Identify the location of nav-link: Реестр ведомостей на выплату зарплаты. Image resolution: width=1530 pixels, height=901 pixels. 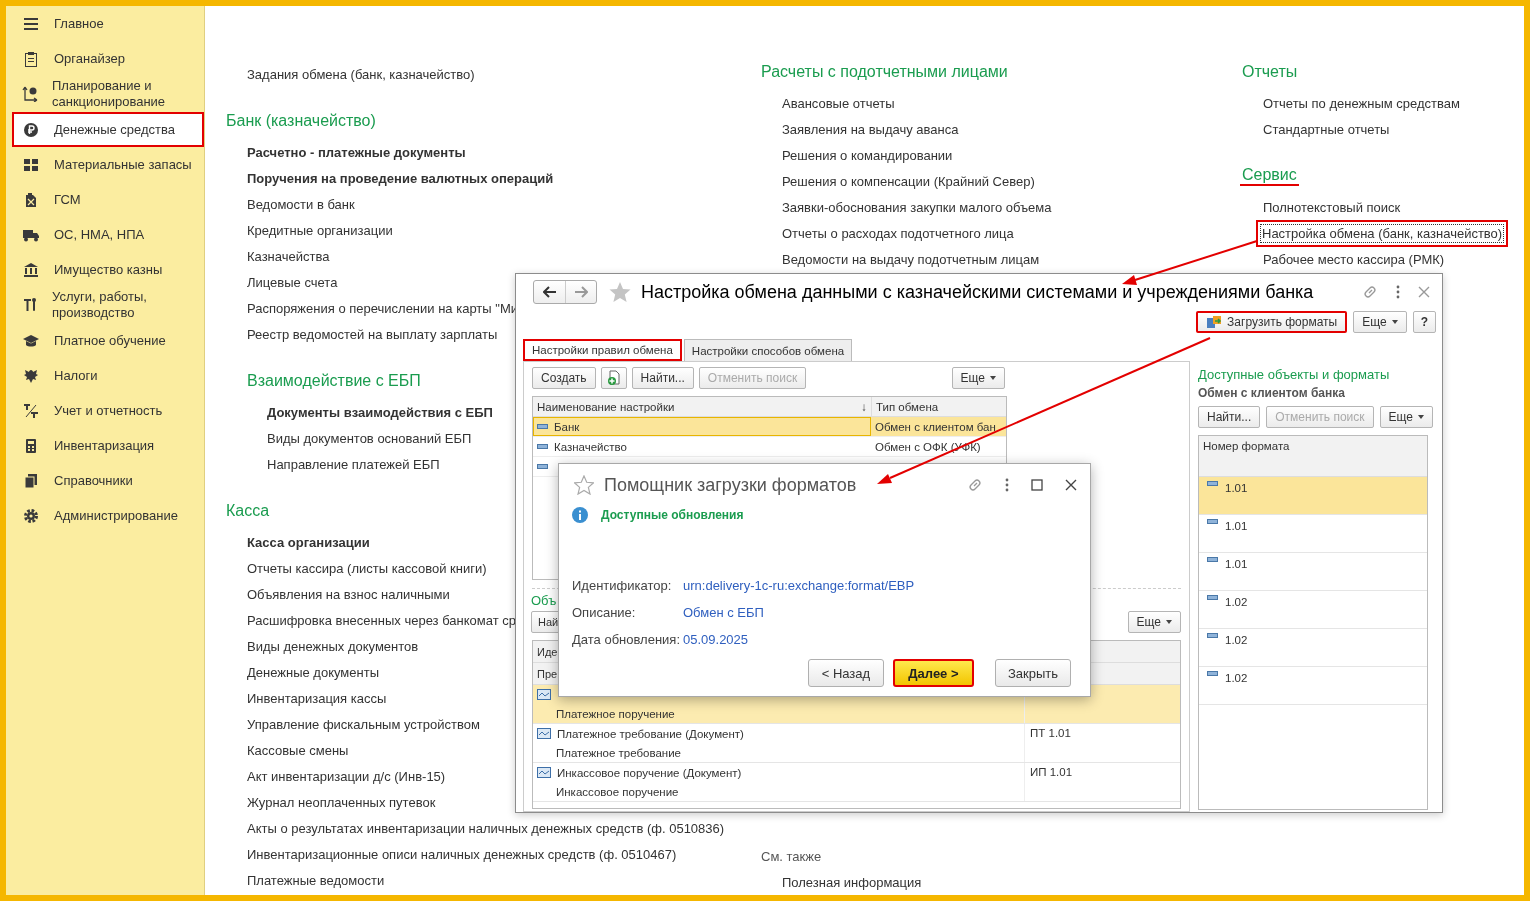
(372, 334).